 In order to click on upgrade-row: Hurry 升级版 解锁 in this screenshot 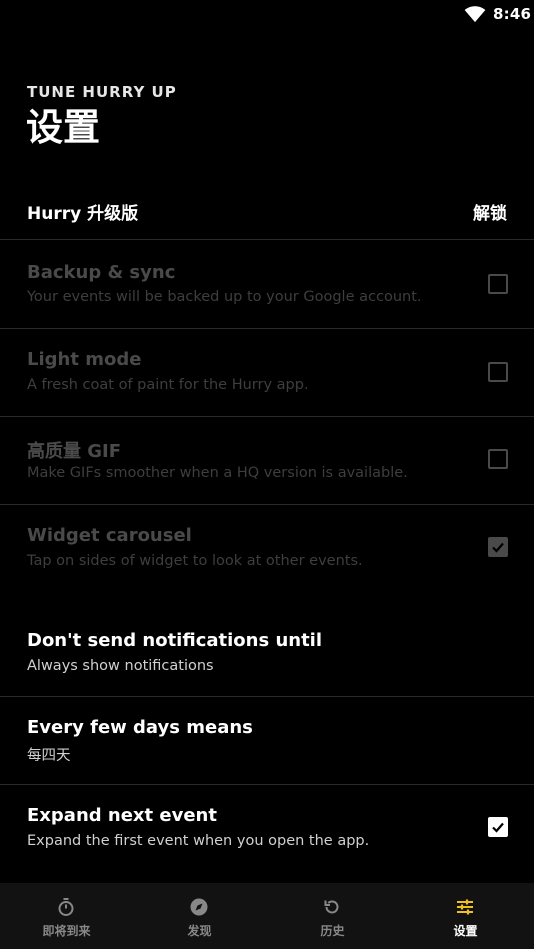, I will do `click(267, 213)`.